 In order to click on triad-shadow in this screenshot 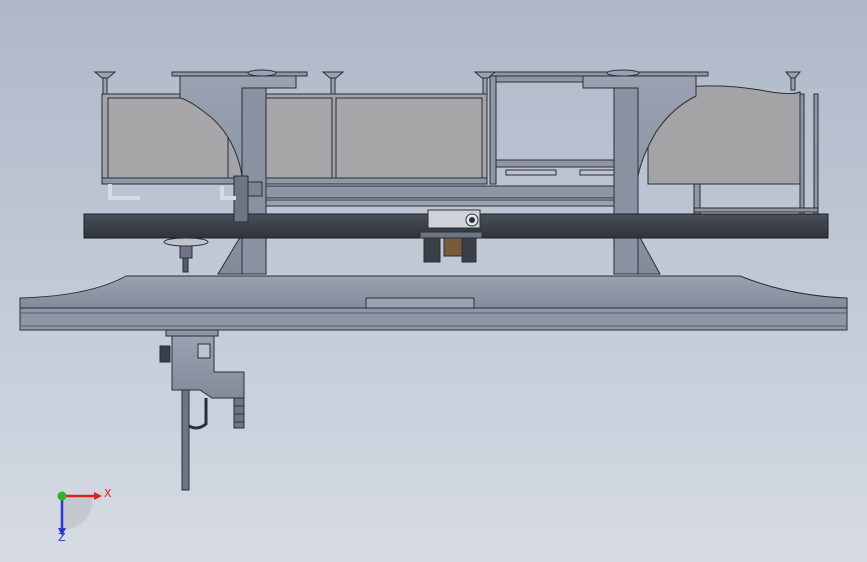, I will do `click(77, 513)`.